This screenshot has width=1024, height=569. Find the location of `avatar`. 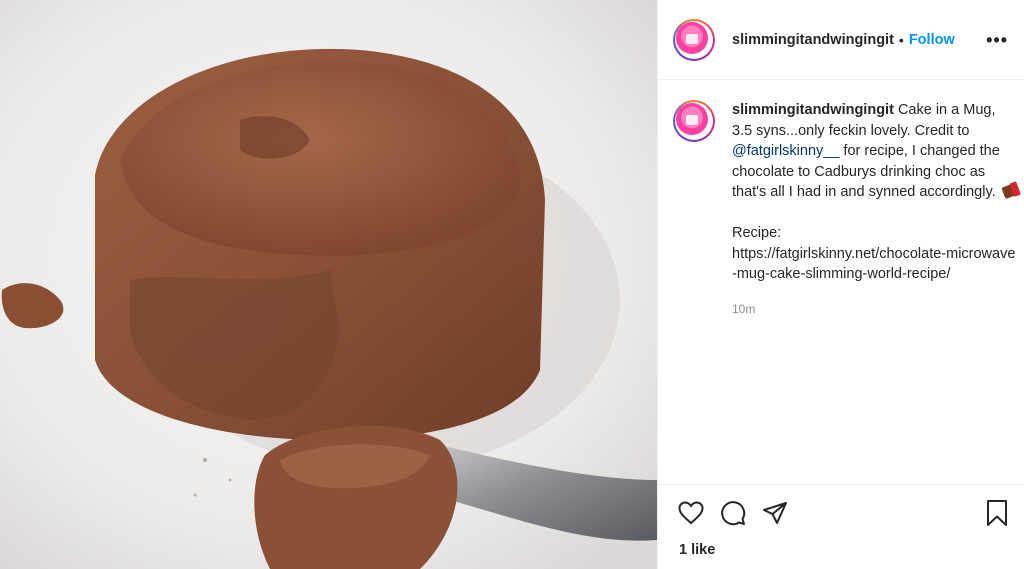

avatar is located at coordinates (694, 39).